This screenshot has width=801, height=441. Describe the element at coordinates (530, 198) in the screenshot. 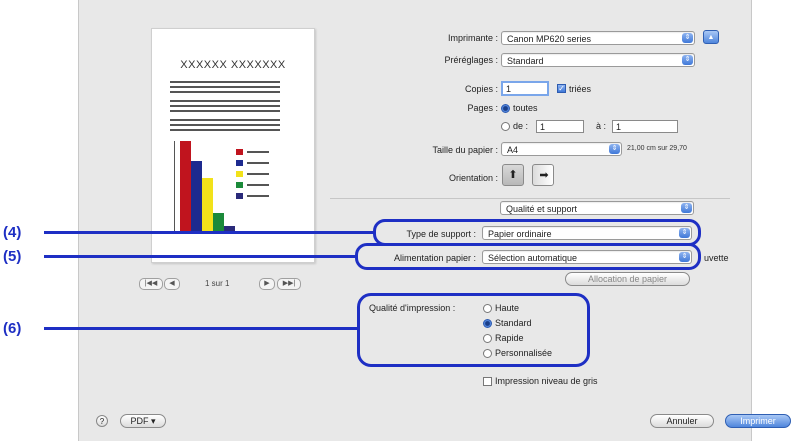

I see `divider` at that location.